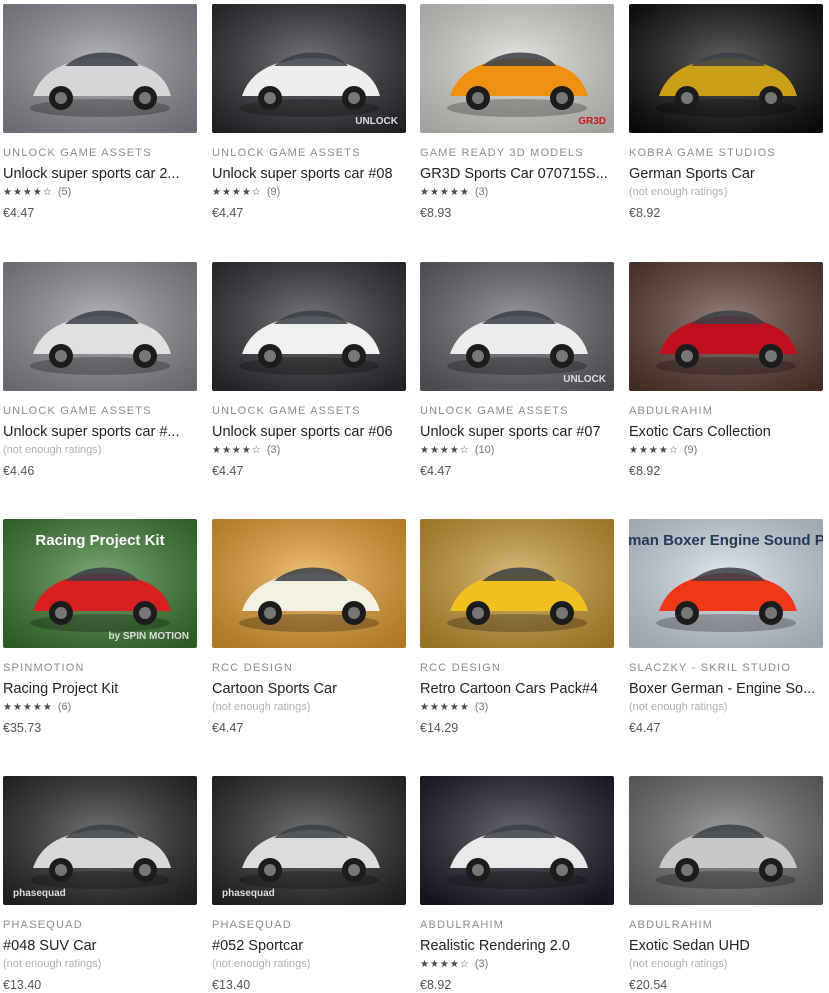  I want to click on product-title: Unlock super sports car #08, so click(309, 174).